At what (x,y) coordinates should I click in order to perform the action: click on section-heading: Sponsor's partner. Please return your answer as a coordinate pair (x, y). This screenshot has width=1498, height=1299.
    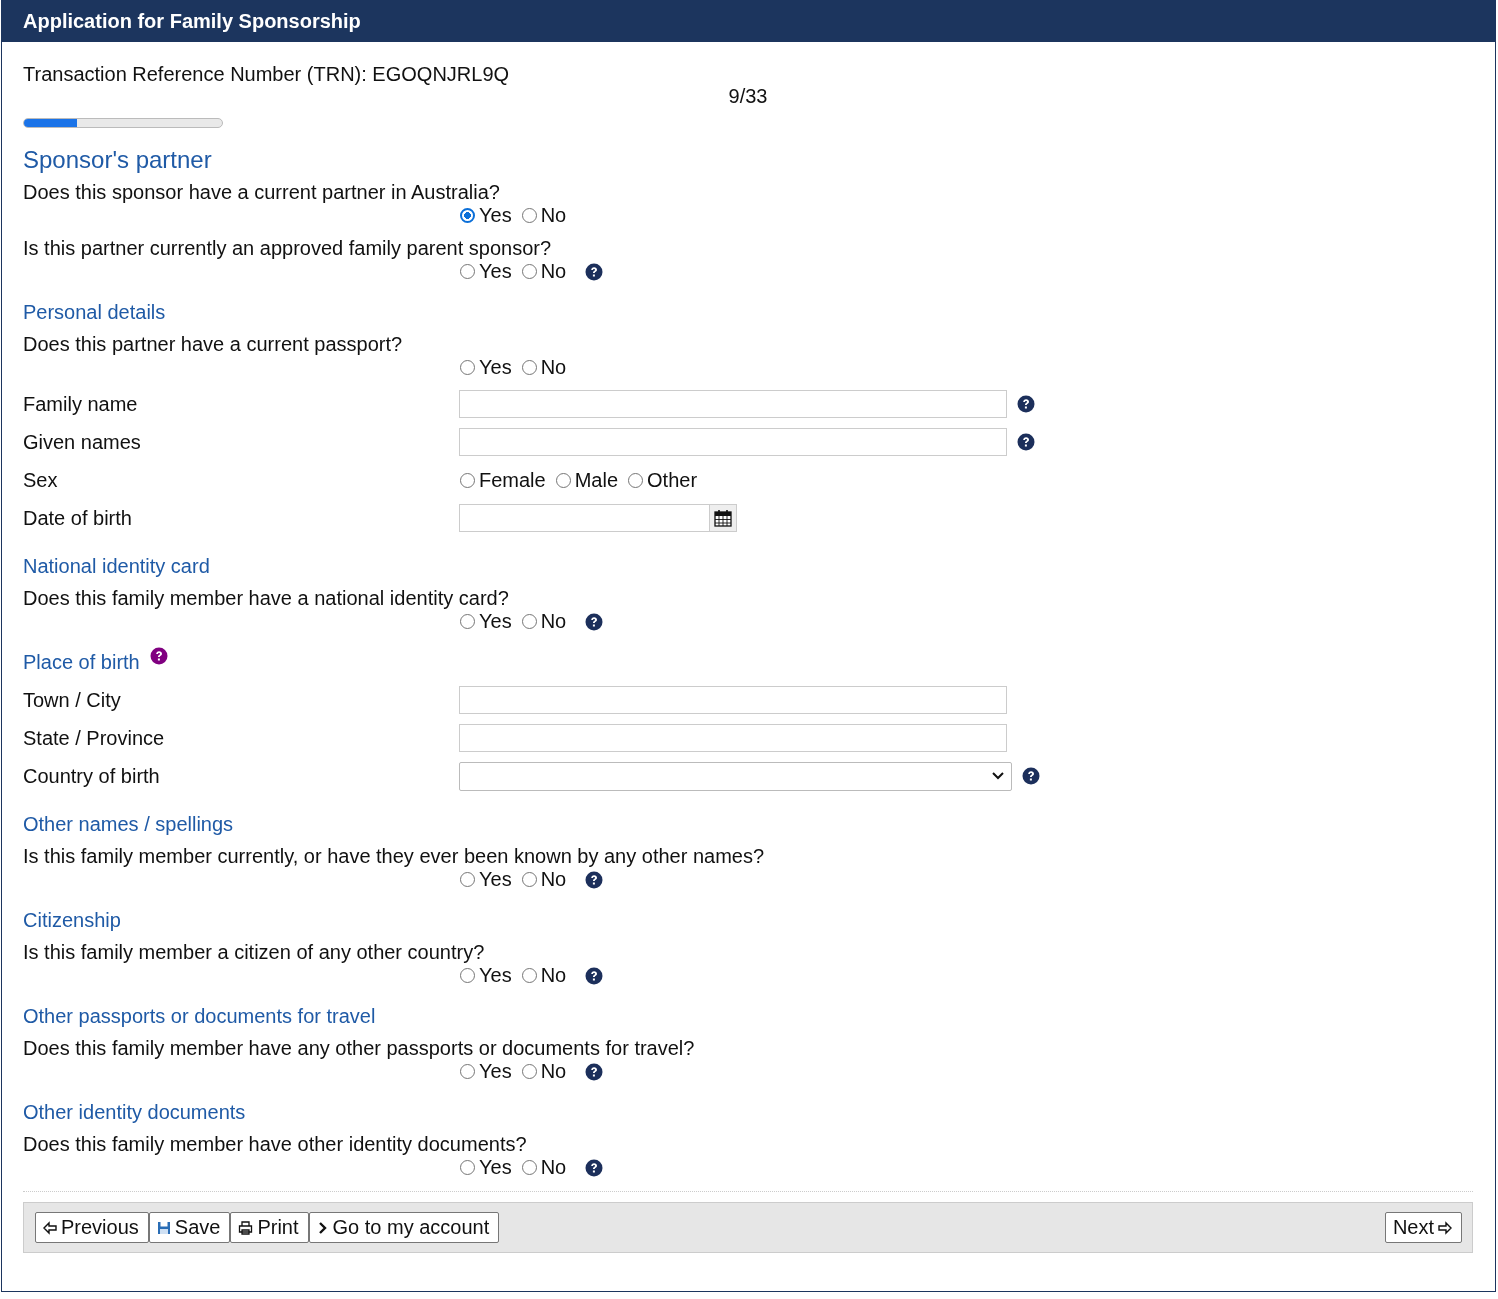
    Looking at the image, I should click on (117, 160).